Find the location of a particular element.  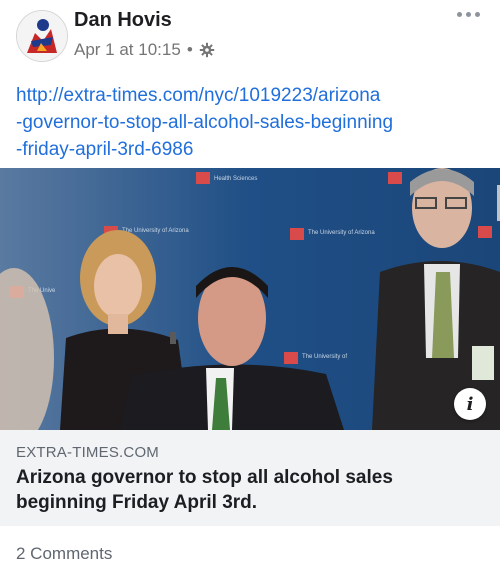

link-domain: EXTRA-TIMES.COM is located at coordinates (88, 452).